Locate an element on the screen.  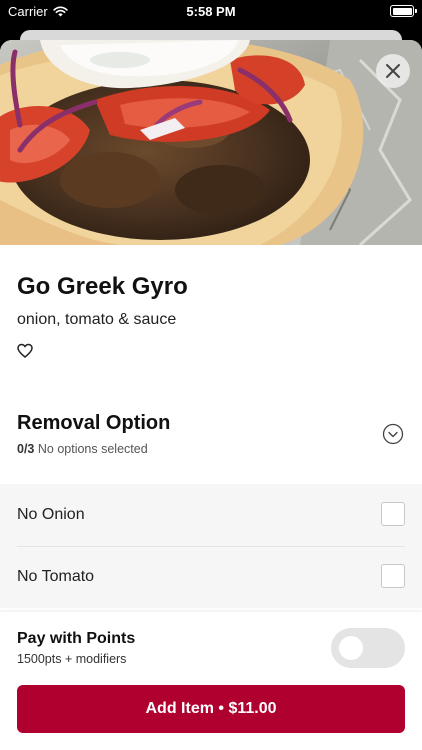
removal-option-header is located at coordinates (211, 383).